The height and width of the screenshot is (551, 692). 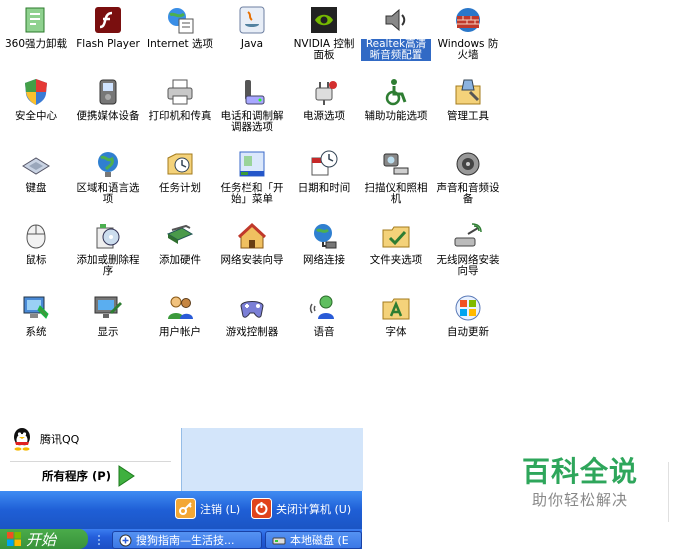 I want to click on control-panel-item-label: 扫描仪和照相机, so click(x=396, y=193).